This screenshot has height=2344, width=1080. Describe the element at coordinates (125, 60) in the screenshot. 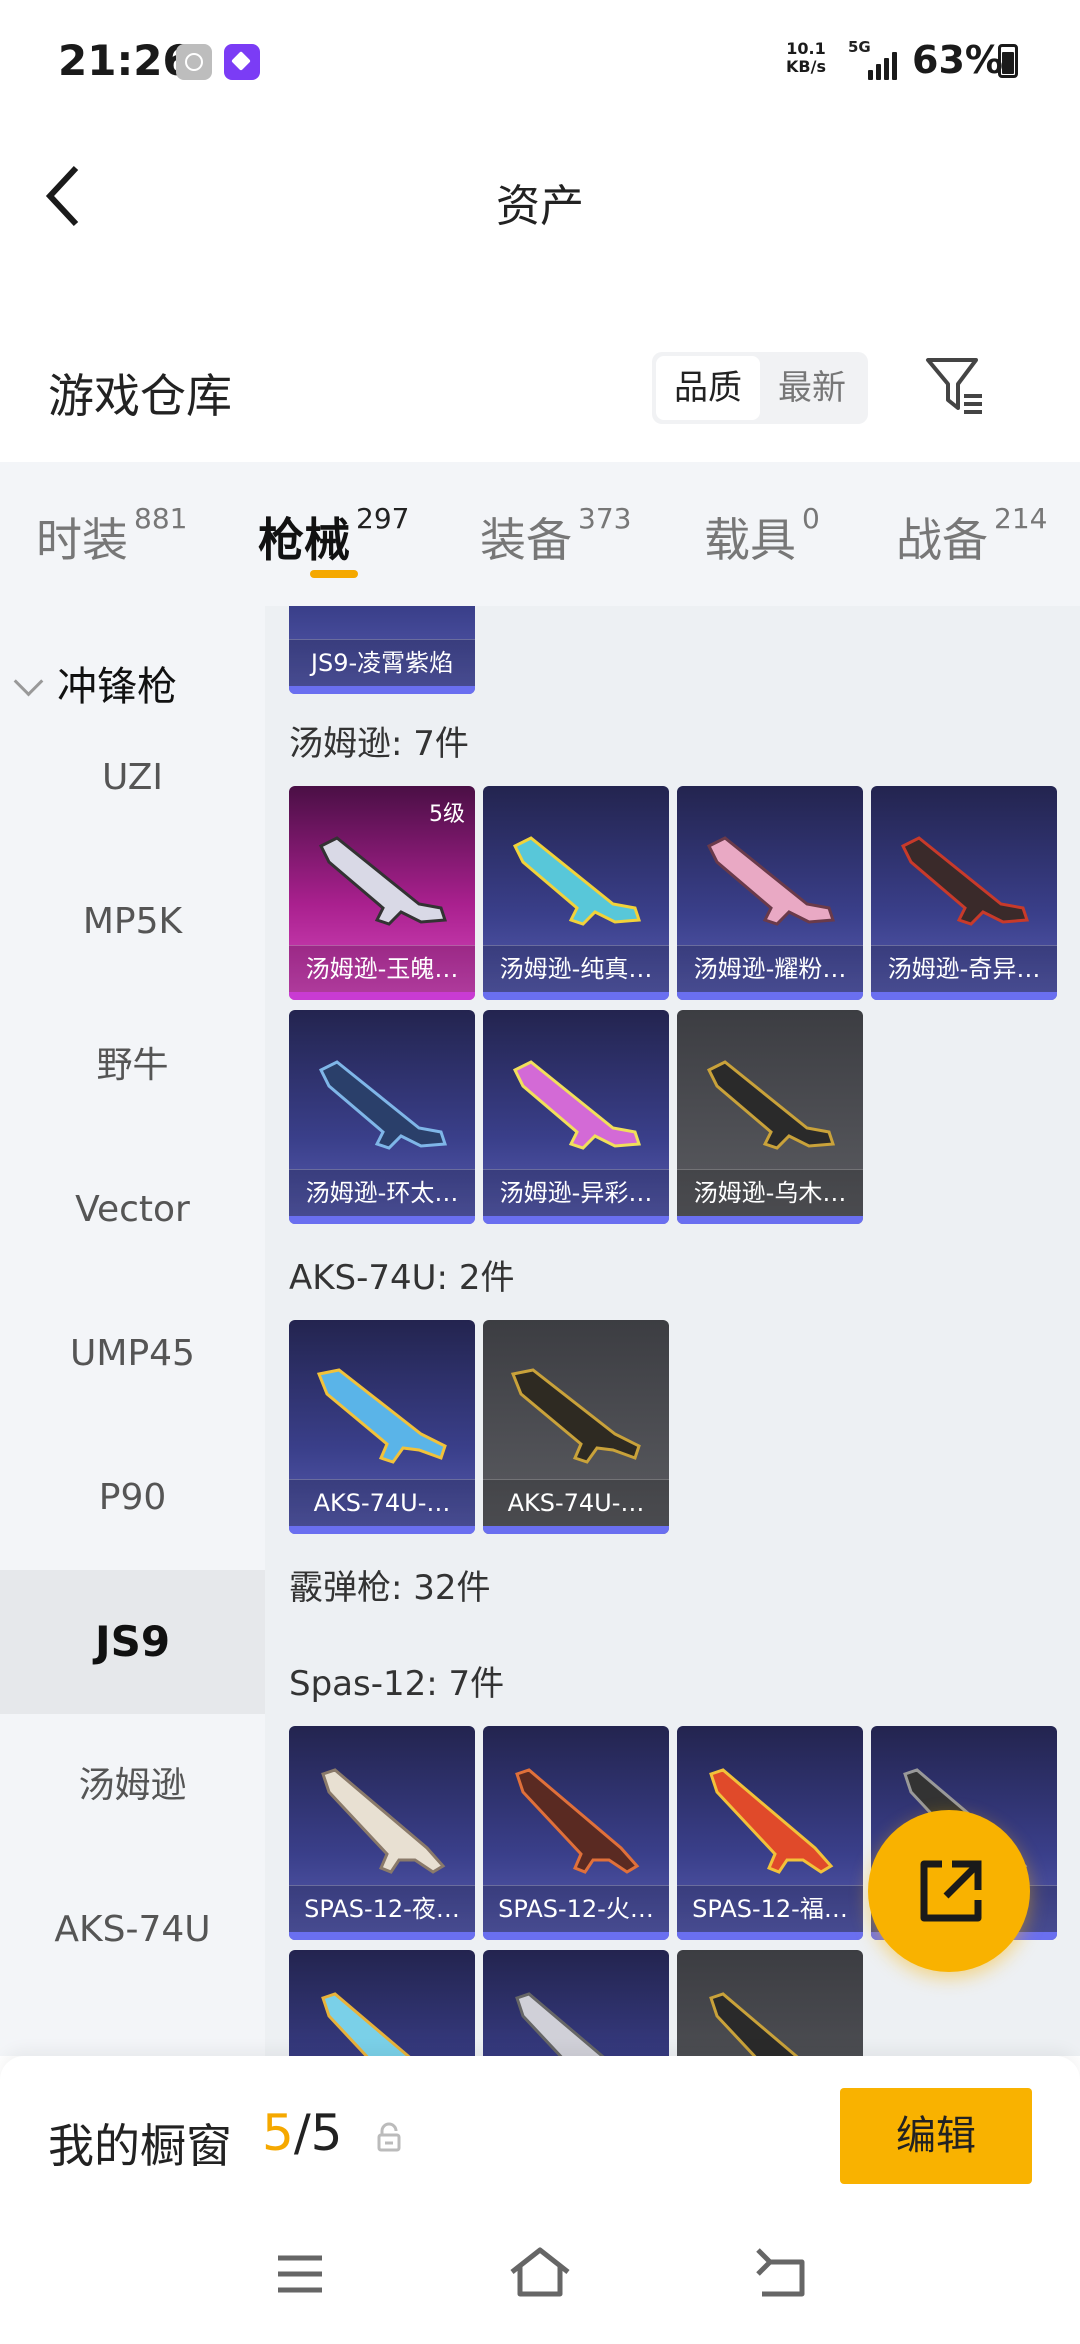

I see `clock: 21:26` at that location.